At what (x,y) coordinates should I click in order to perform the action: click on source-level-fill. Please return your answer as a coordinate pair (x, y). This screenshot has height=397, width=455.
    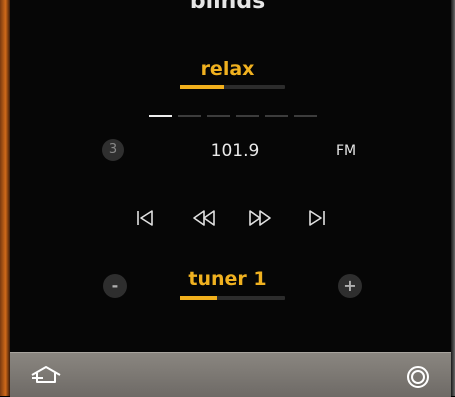
    Looking at the image, I should click on (198, 298).